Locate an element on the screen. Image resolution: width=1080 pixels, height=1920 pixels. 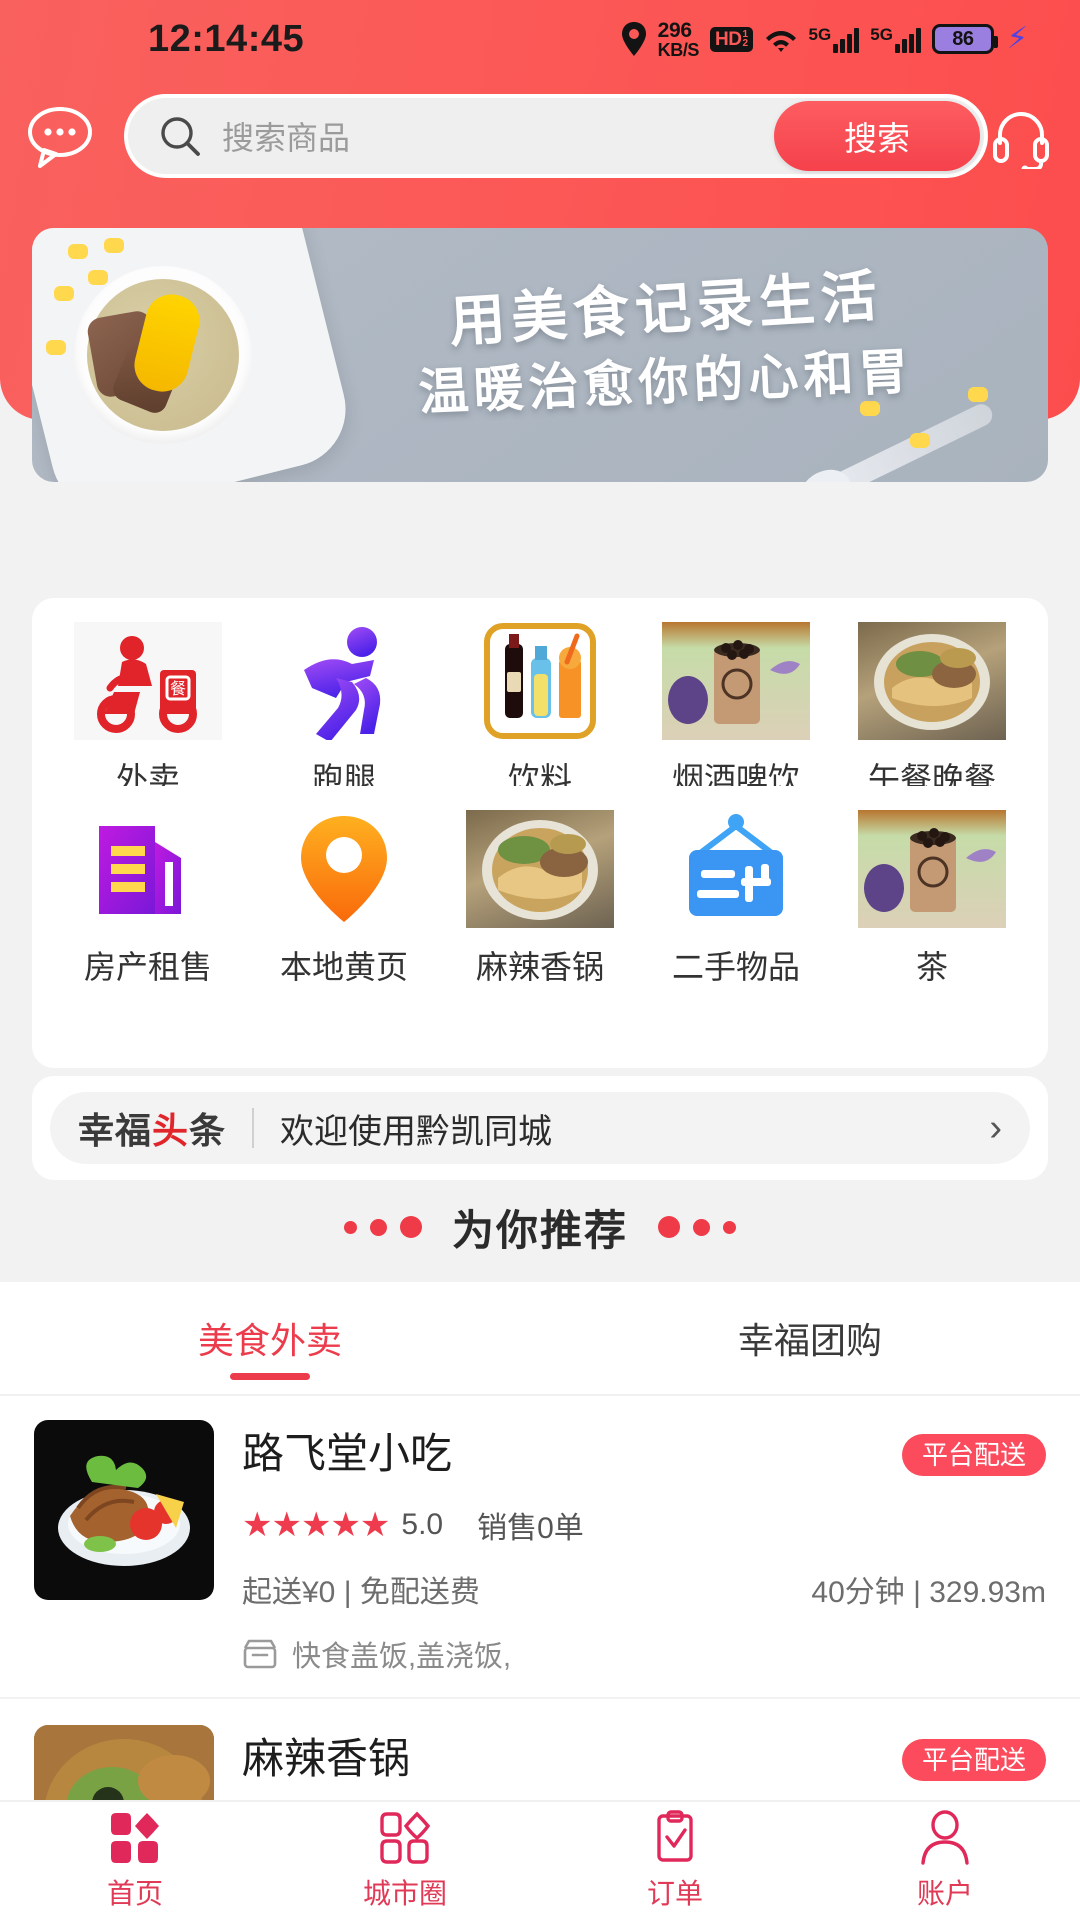
network-speed-unit: KB/S is located at coordinates (678, 49).